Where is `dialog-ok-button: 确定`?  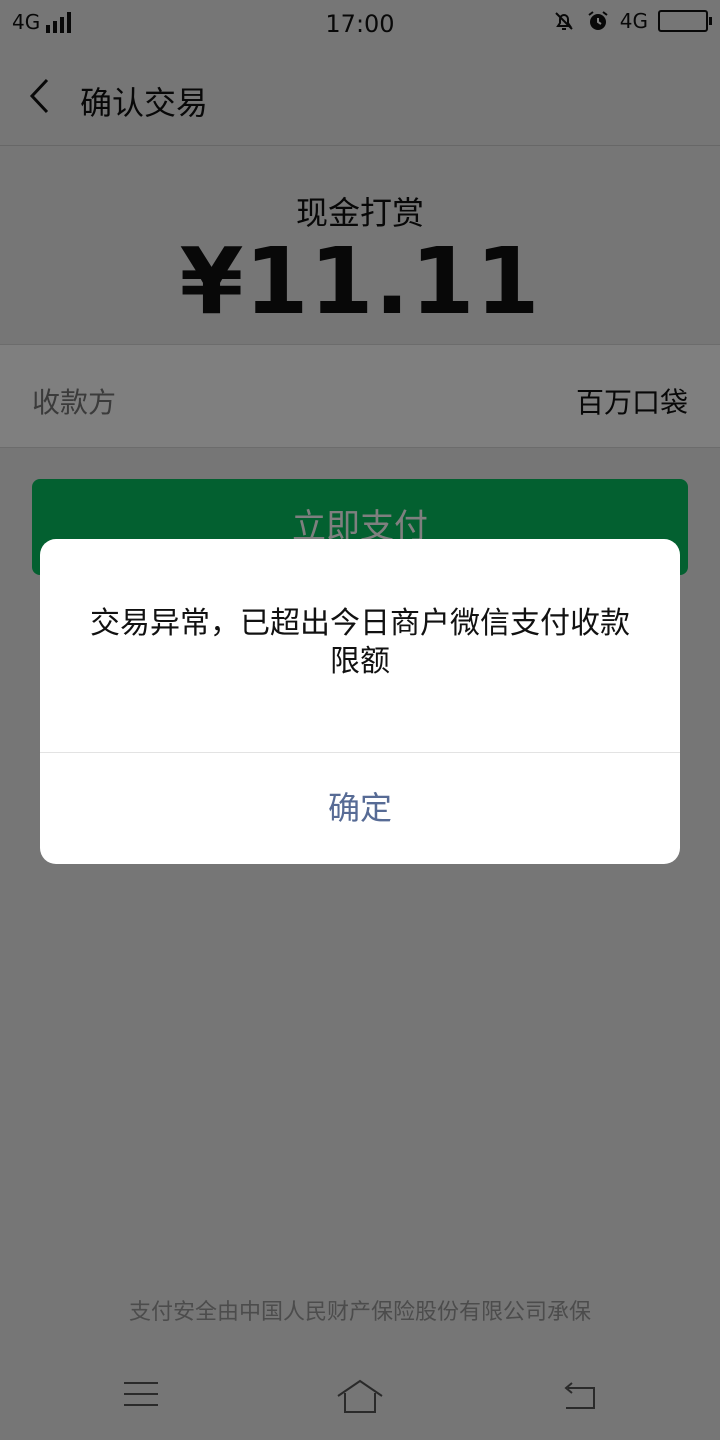 dialog-ok-button: 确定 is located at coordinates (360, 808).